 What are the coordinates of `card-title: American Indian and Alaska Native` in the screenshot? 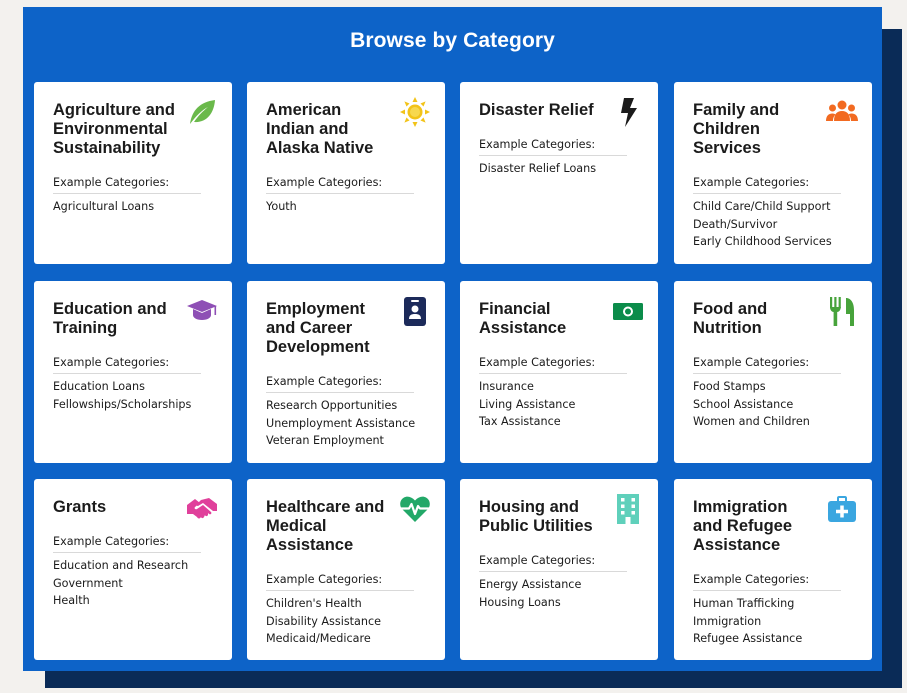 It's located at (320, 129).